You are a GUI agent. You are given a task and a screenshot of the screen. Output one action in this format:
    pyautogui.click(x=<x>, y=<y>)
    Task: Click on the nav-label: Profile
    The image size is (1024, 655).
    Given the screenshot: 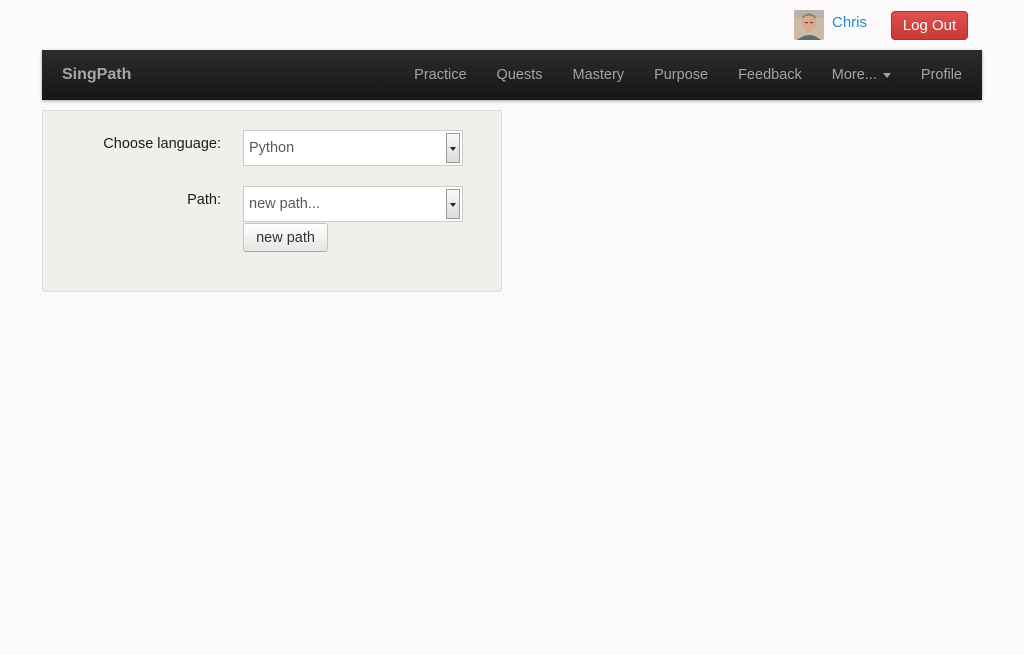 What is the action you would take?
    pyautogui.click(x=941, y=75)
    